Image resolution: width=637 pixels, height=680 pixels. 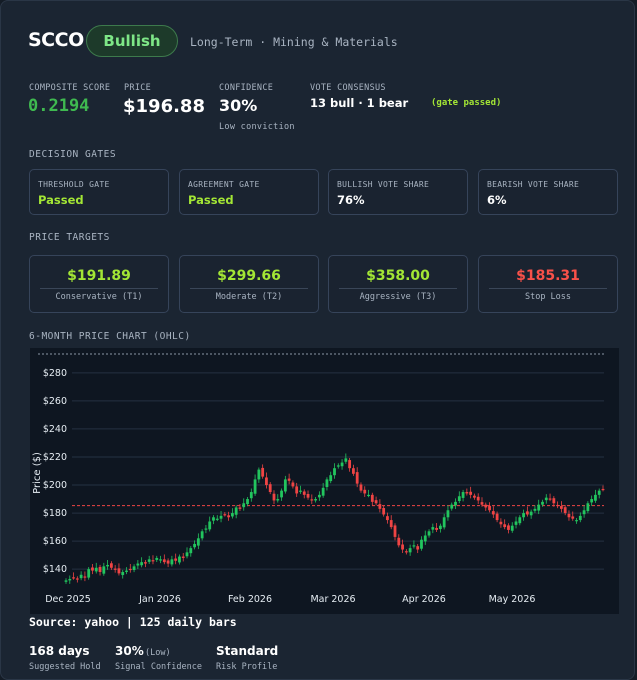 I want to click on x-tick-label: Feb 2026, so click(x=250, y=599).